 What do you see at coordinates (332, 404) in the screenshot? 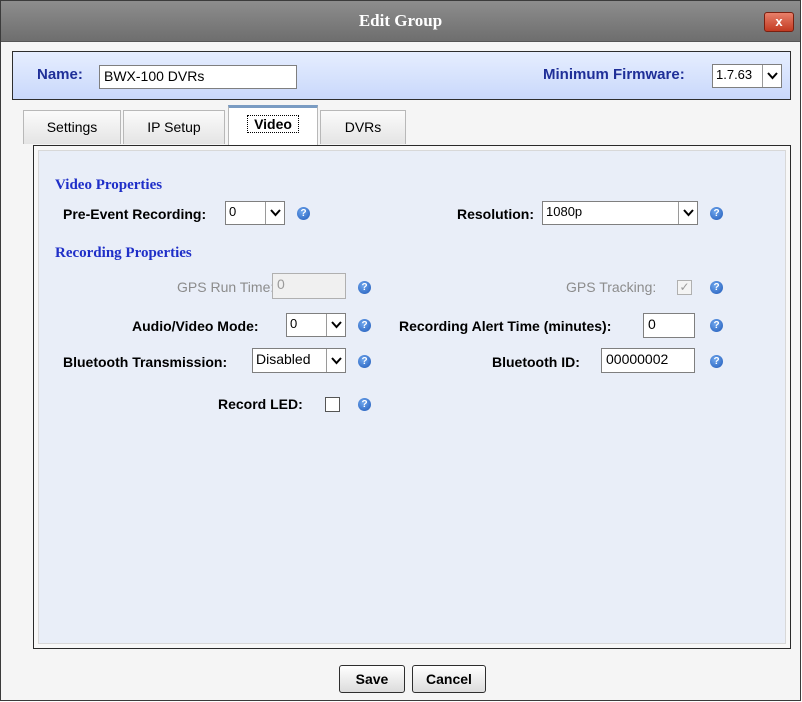
I see `record-led-checkbox` at bounding box center [332, 404].